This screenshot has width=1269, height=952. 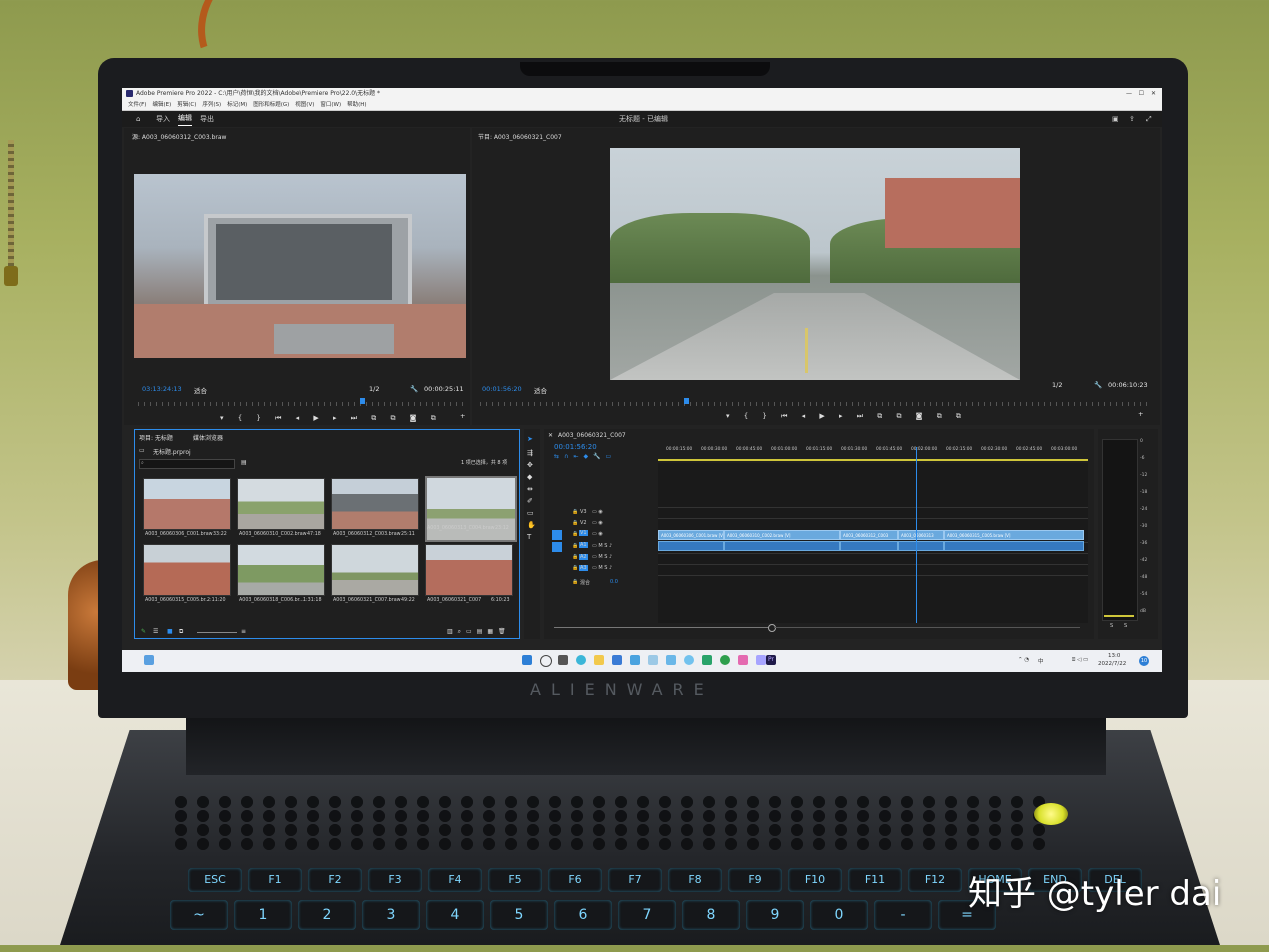 I want to click on workspace-tab-edit: 编辑, so click(x=185, y=118).